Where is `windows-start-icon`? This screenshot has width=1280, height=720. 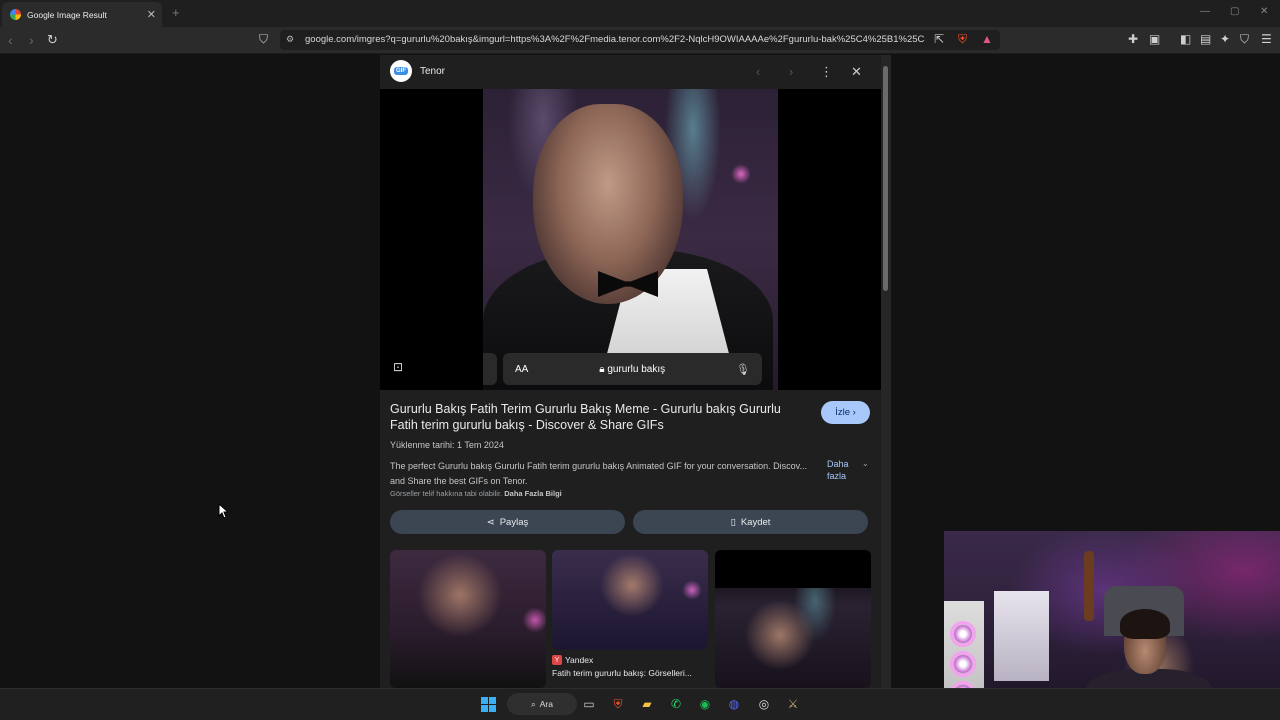 windows-start-icon is located at coordinates (488, 704).